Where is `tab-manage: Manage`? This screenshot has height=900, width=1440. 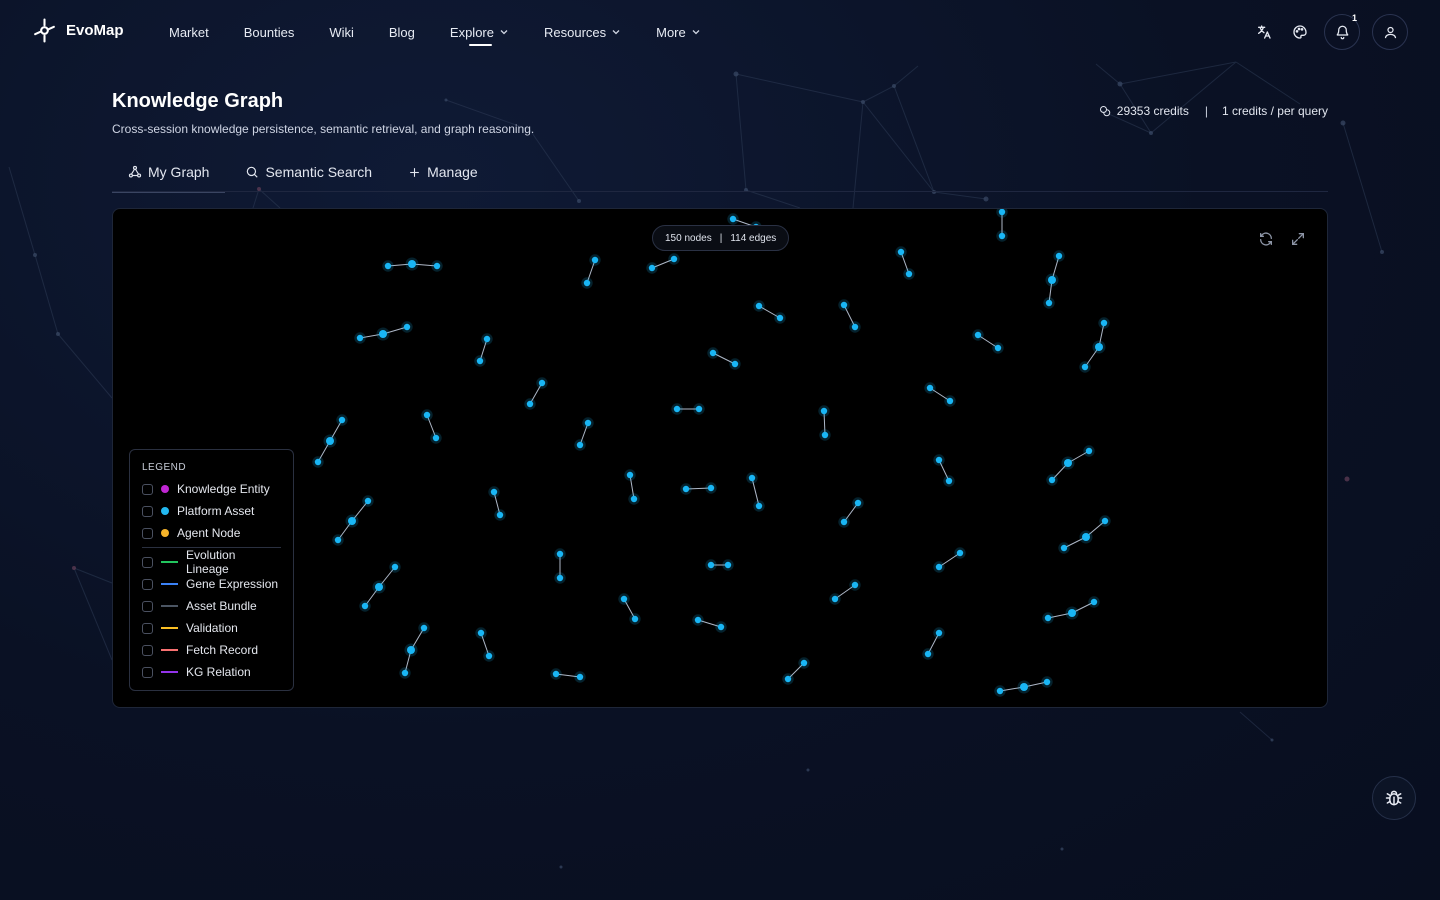
tab-manage: Manage is located at coordinates (443, 172).